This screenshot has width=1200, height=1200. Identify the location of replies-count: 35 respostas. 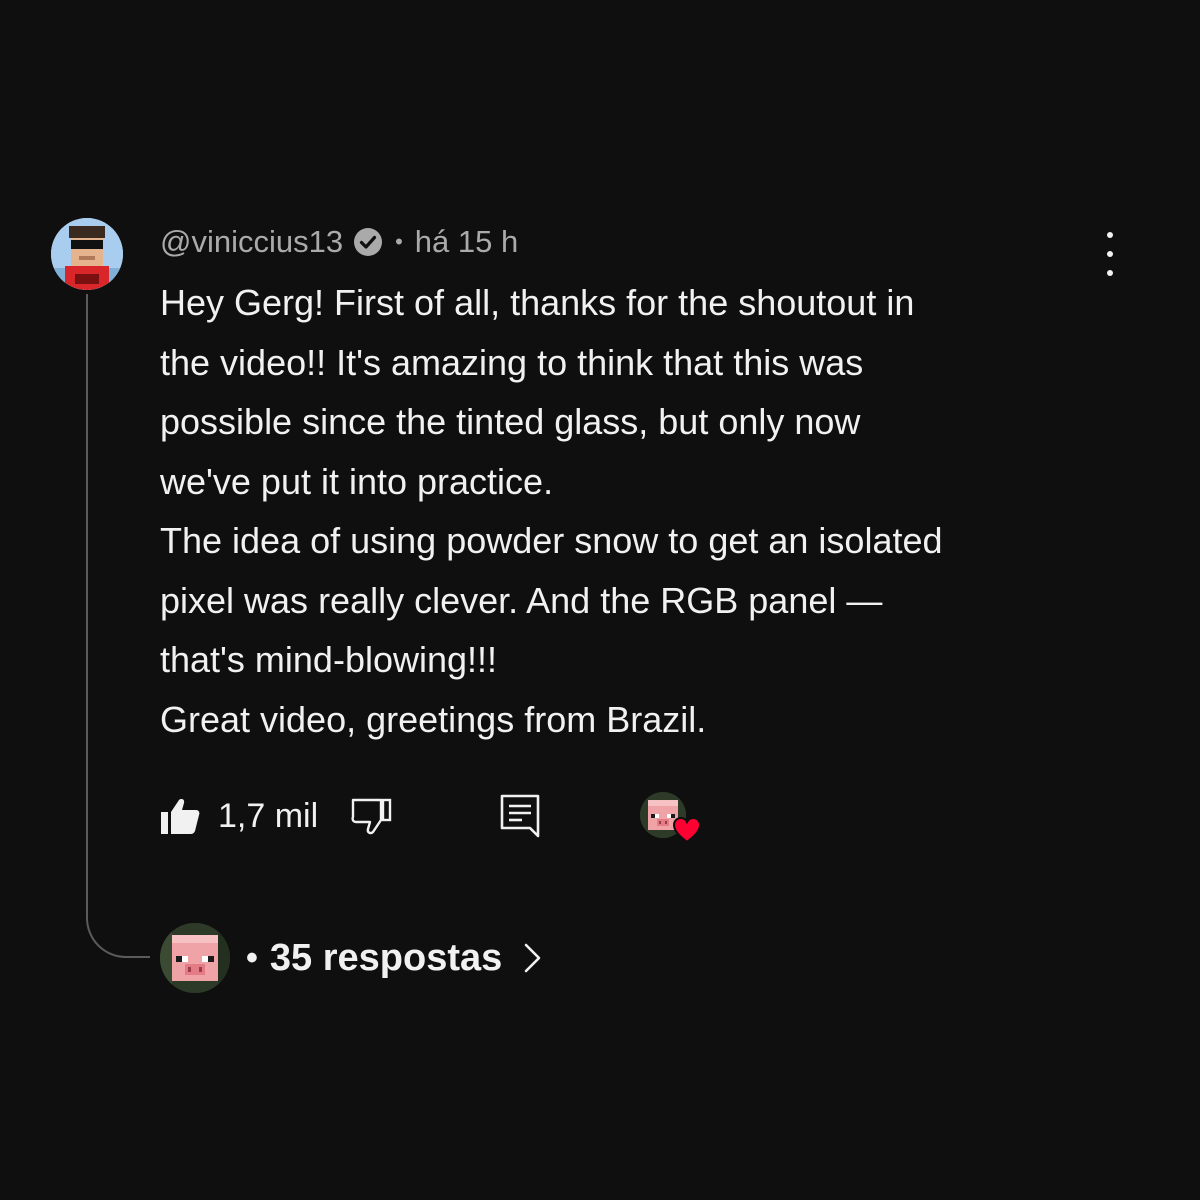
(386, 957).